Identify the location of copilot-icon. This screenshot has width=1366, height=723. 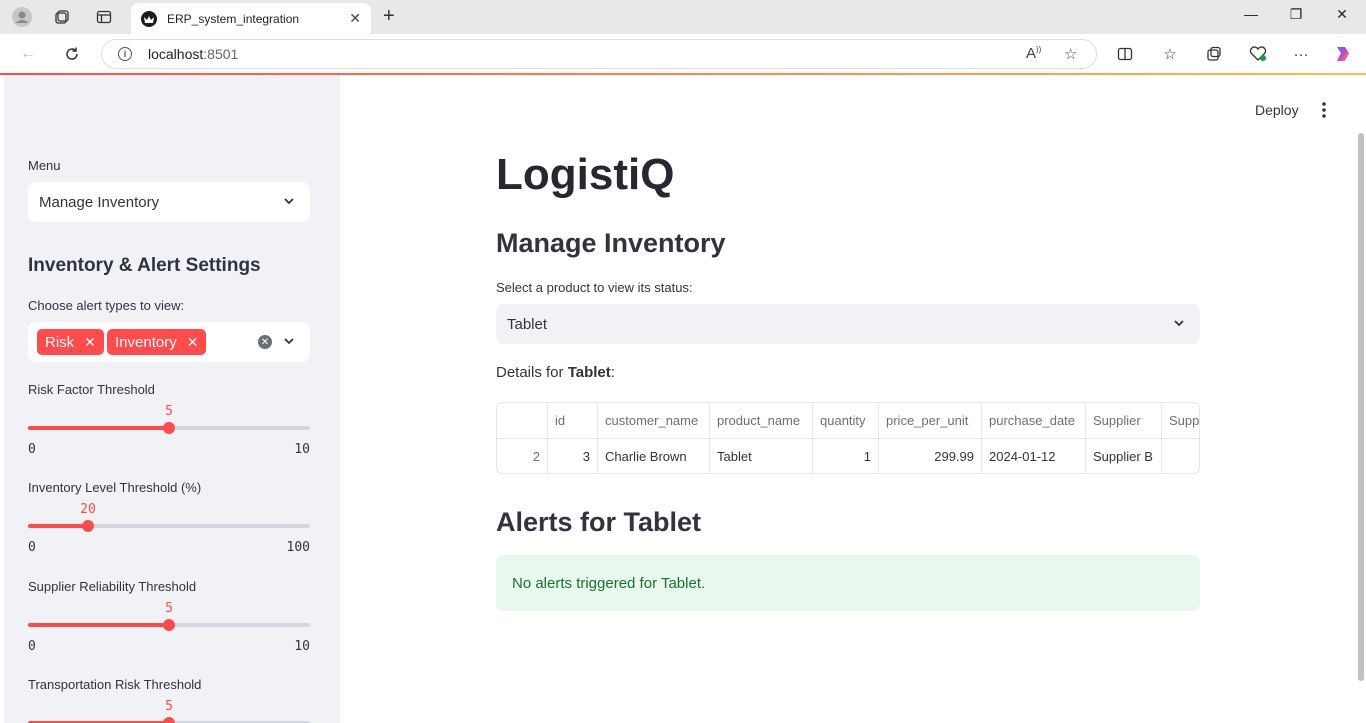
(1343, 54).